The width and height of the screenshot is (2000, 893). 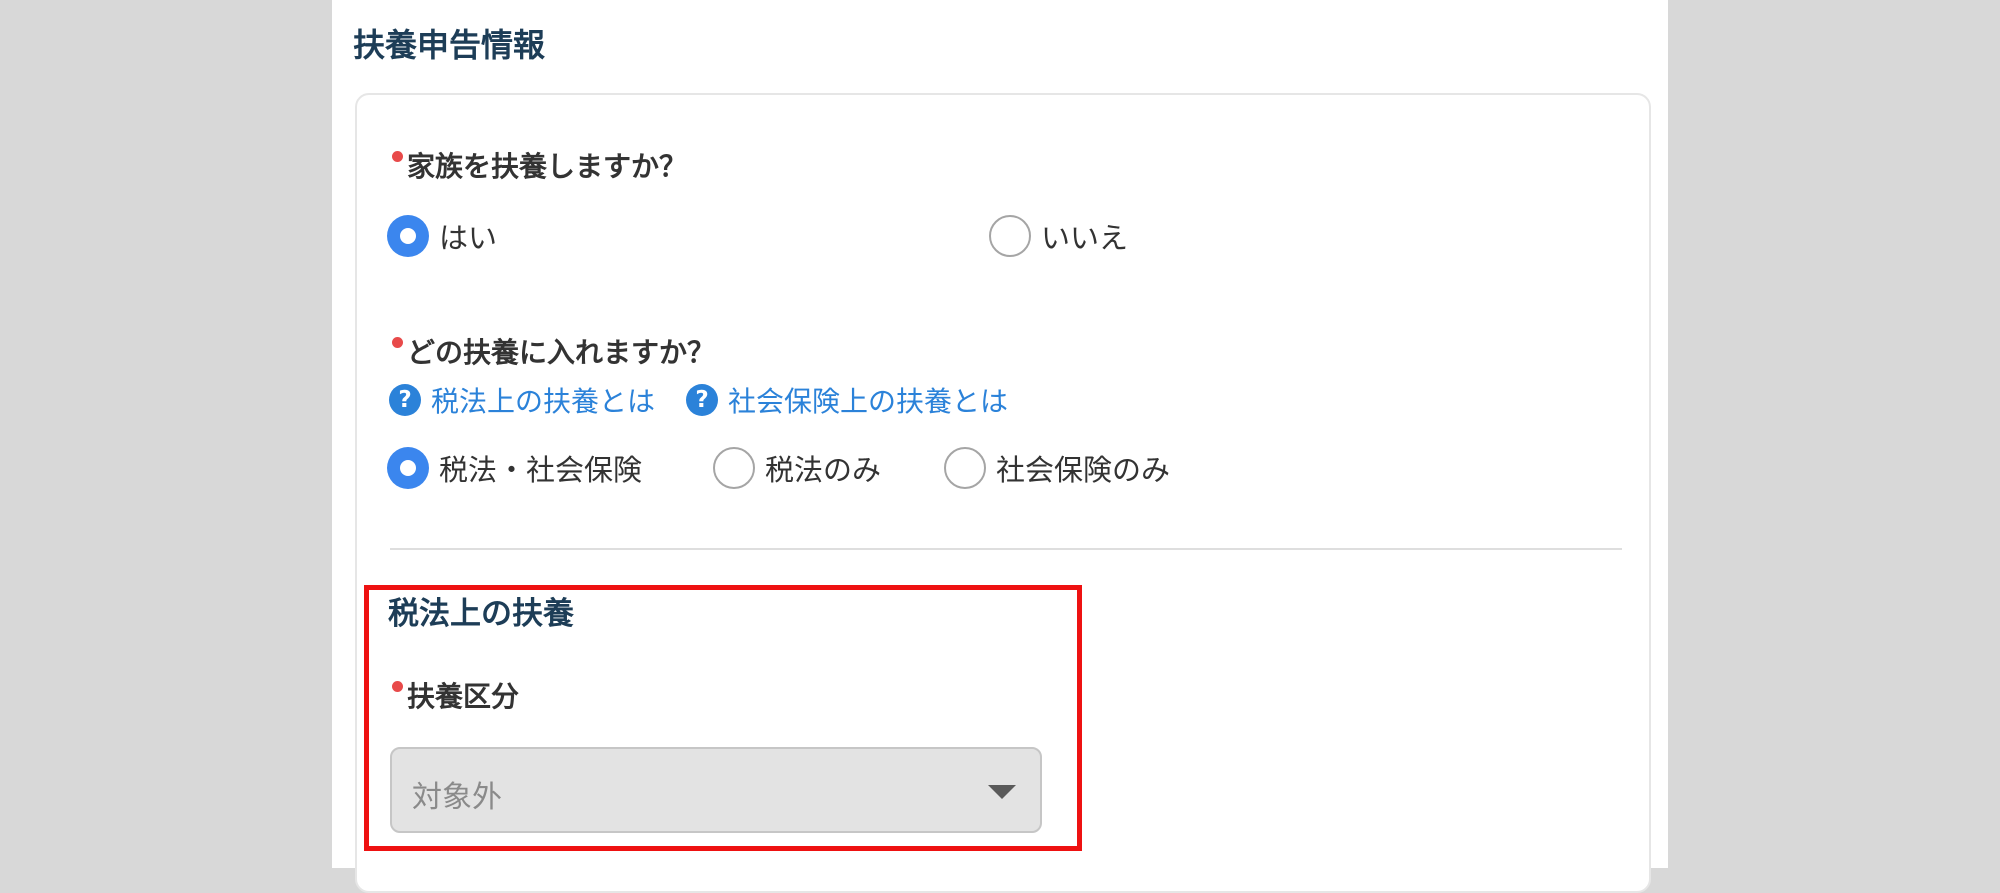 I want to click on radio-option-yes: はい, so click(x=442, y=236).